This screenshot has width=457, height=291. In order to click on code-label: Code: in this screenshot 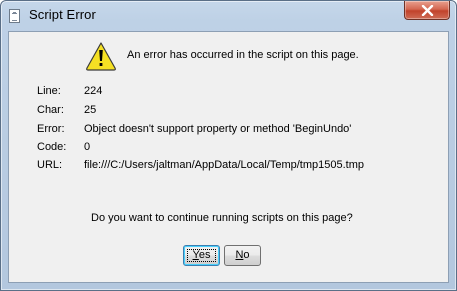, I will do `click(52, 147)`.